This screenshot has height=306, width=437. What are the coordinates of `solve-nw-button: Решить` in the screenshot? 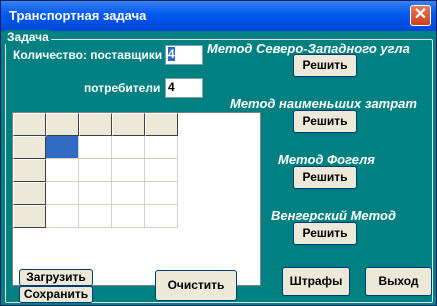 It's located at (325, 65).